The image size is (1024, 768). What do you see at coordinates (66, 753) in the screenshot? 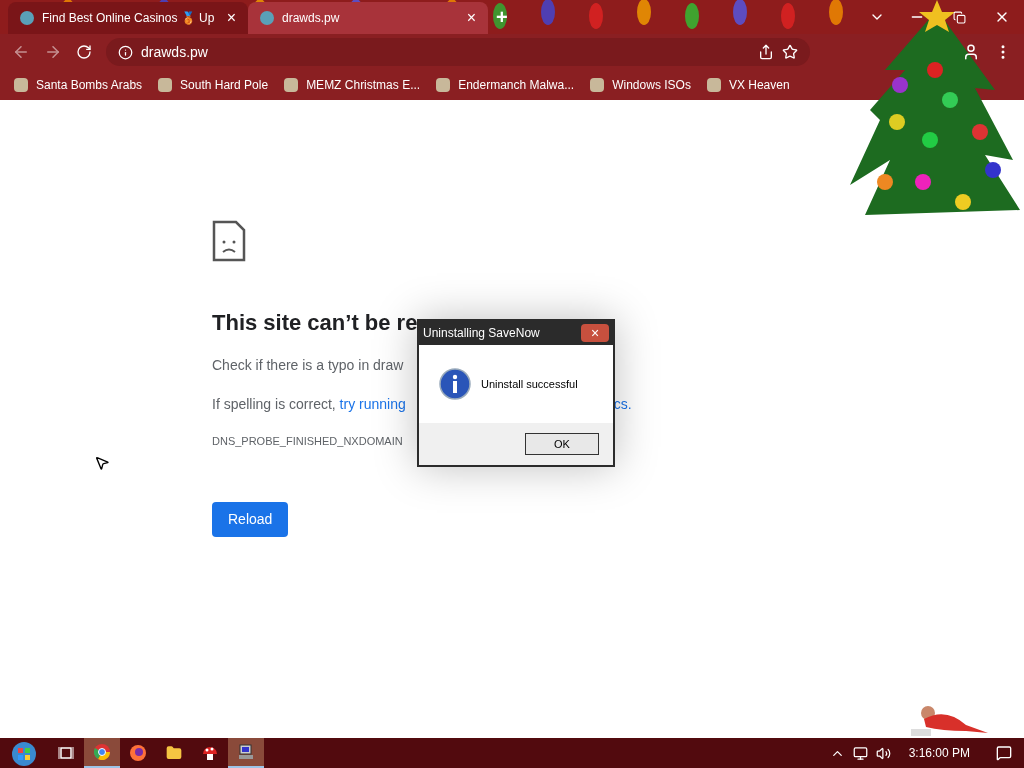
I see `task-view-icon` at bounding box center [66, 753].